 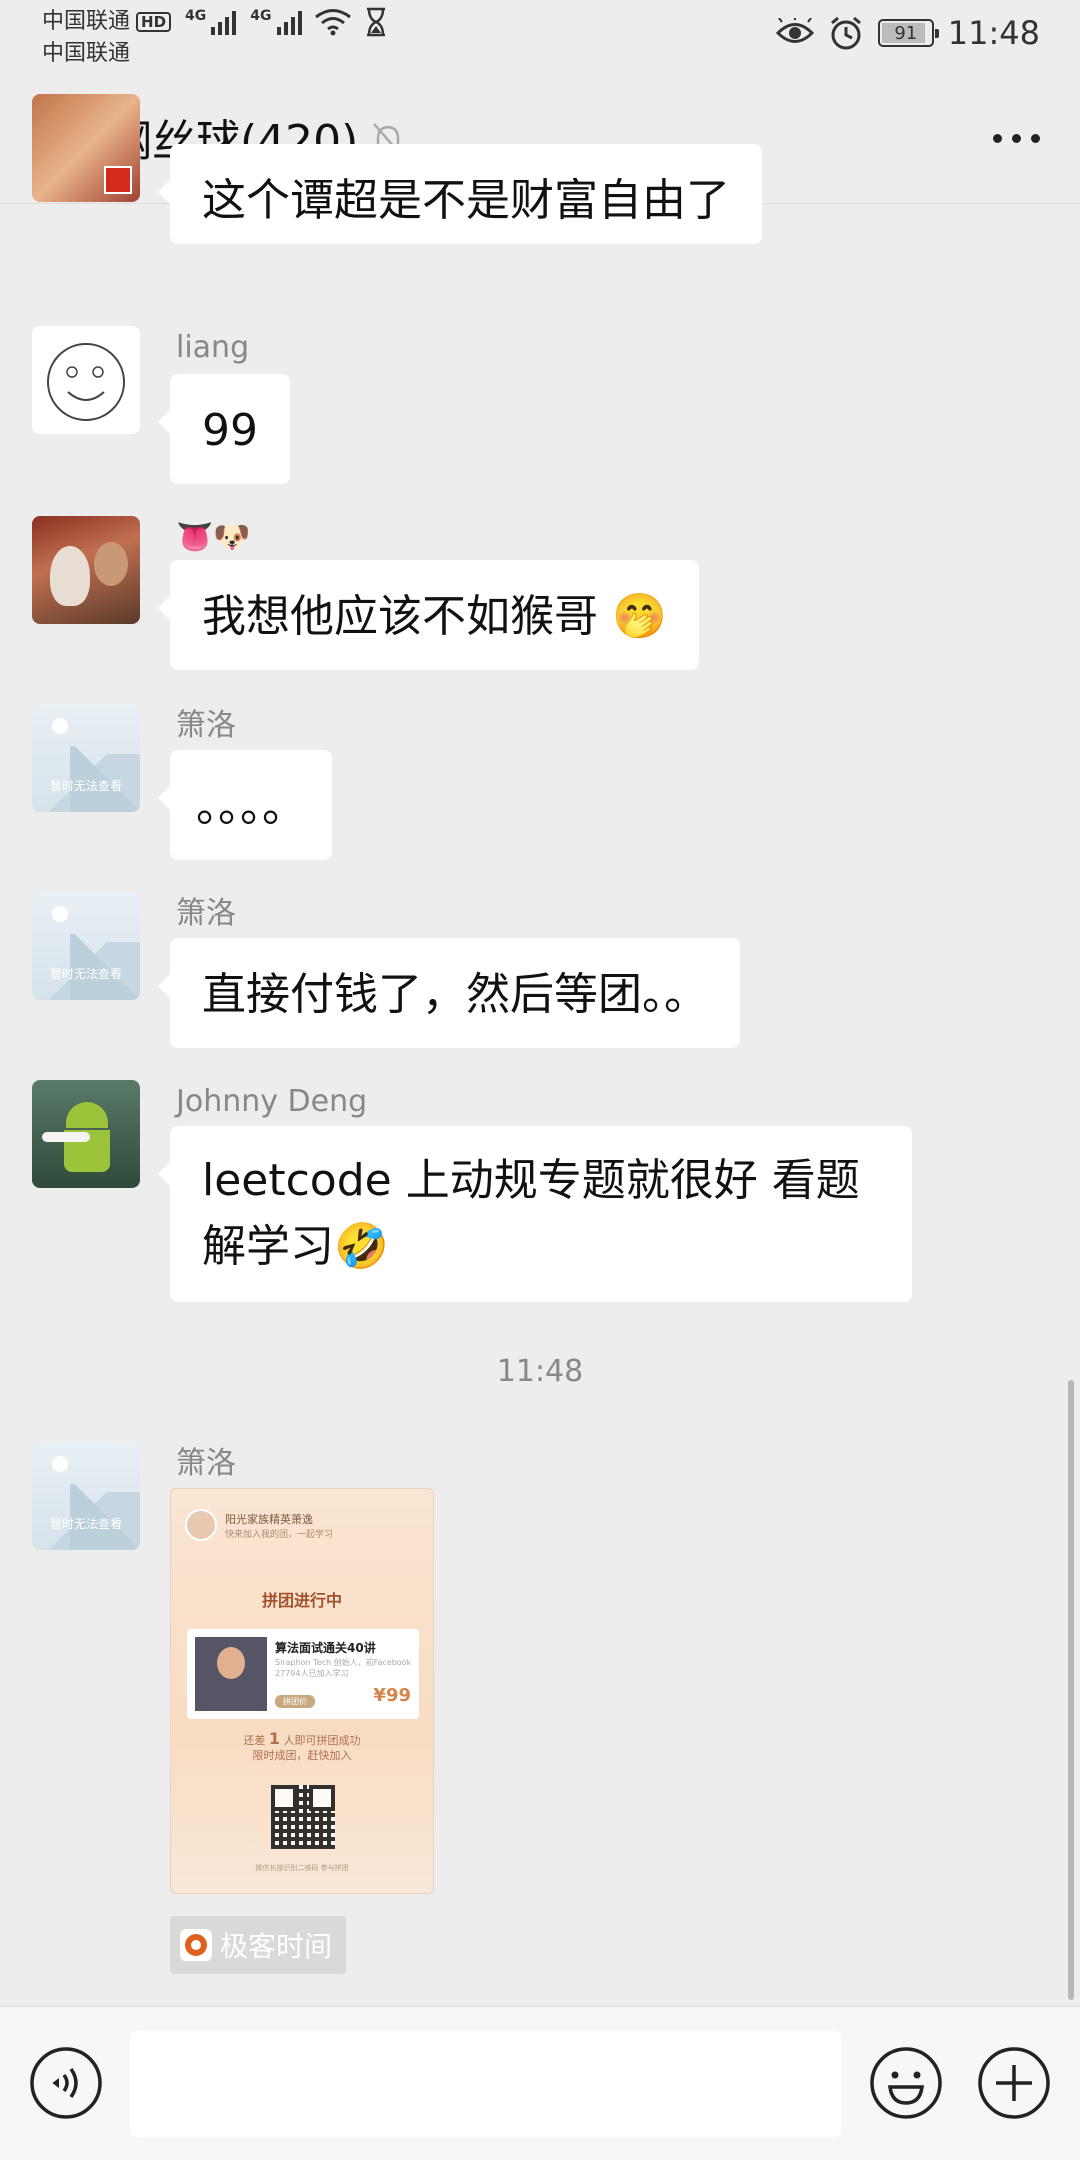 I want to click on voice-icon, so click(x=66, y=2083).